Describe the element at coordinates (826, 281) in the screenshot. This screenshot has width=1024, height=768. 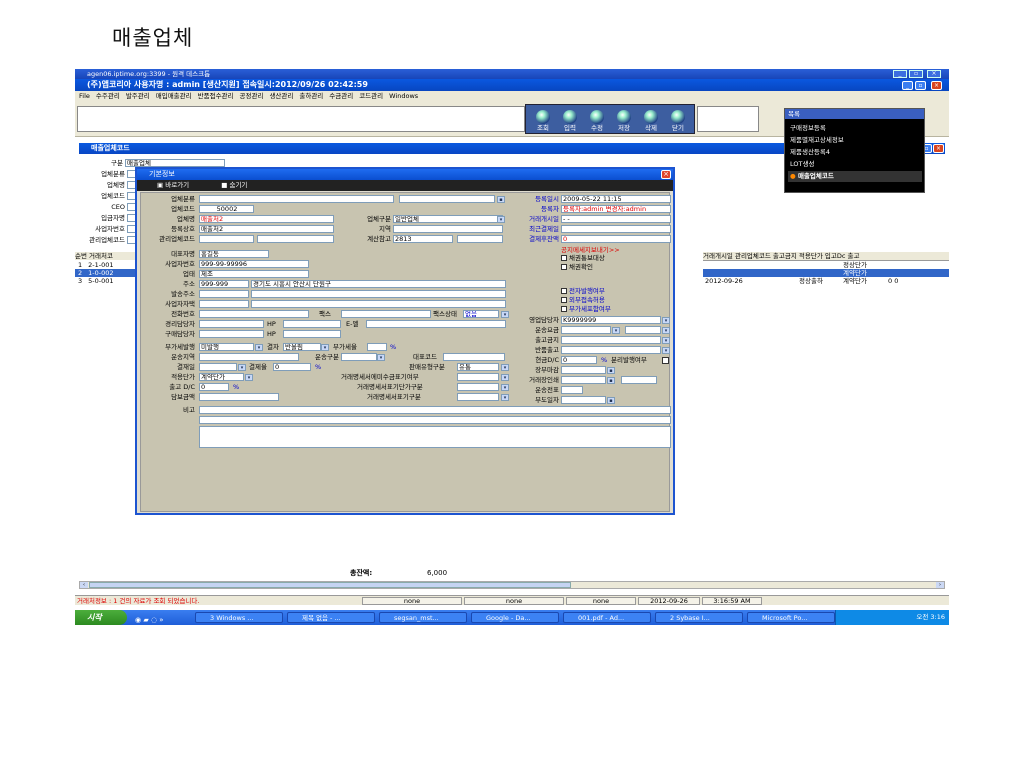
I see `right-table-row: 2012-09-26 정상출하 계약단가 0 0` at that location.